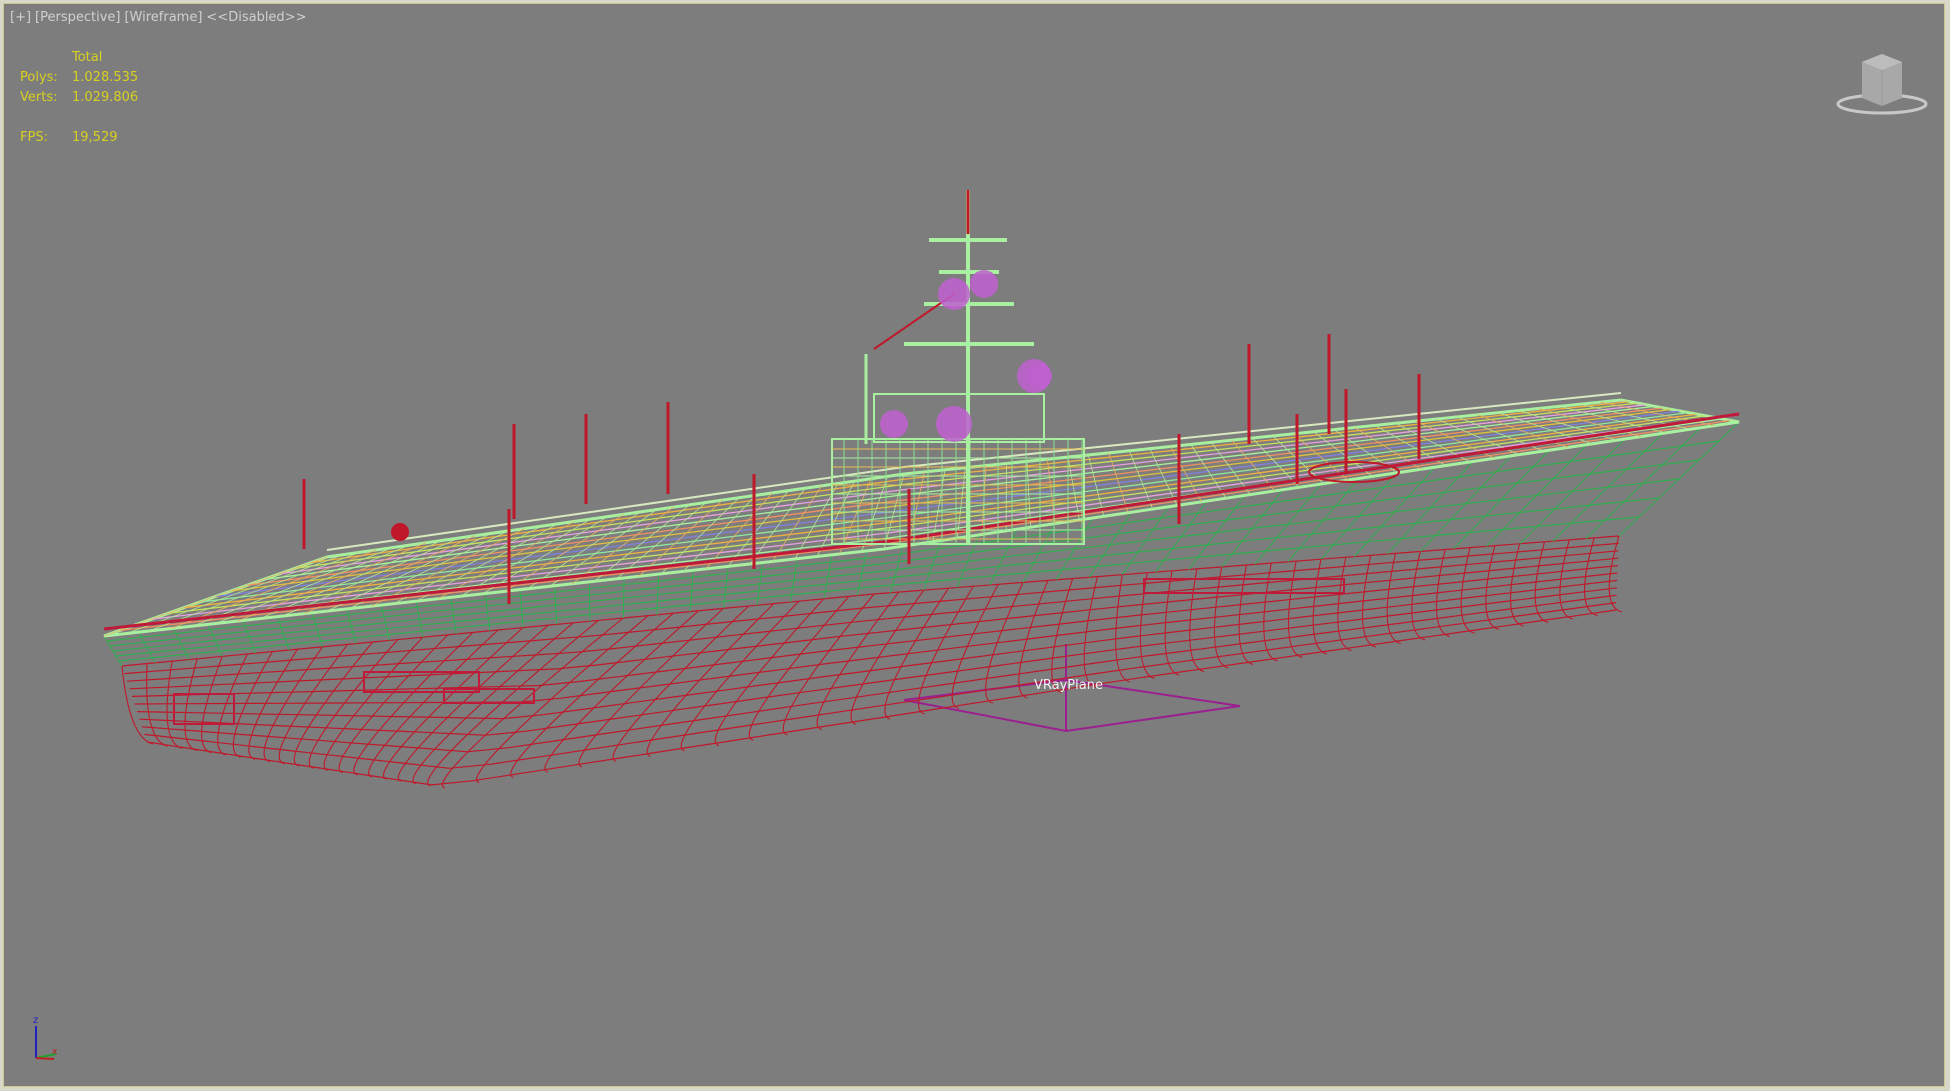 This screenshot has height=1091, width=1950. What do you see at coordinates (1068, 685) in the screenshot?
I see `vrayplane-label: VRayPlane` at bounding box center [1068, 685].